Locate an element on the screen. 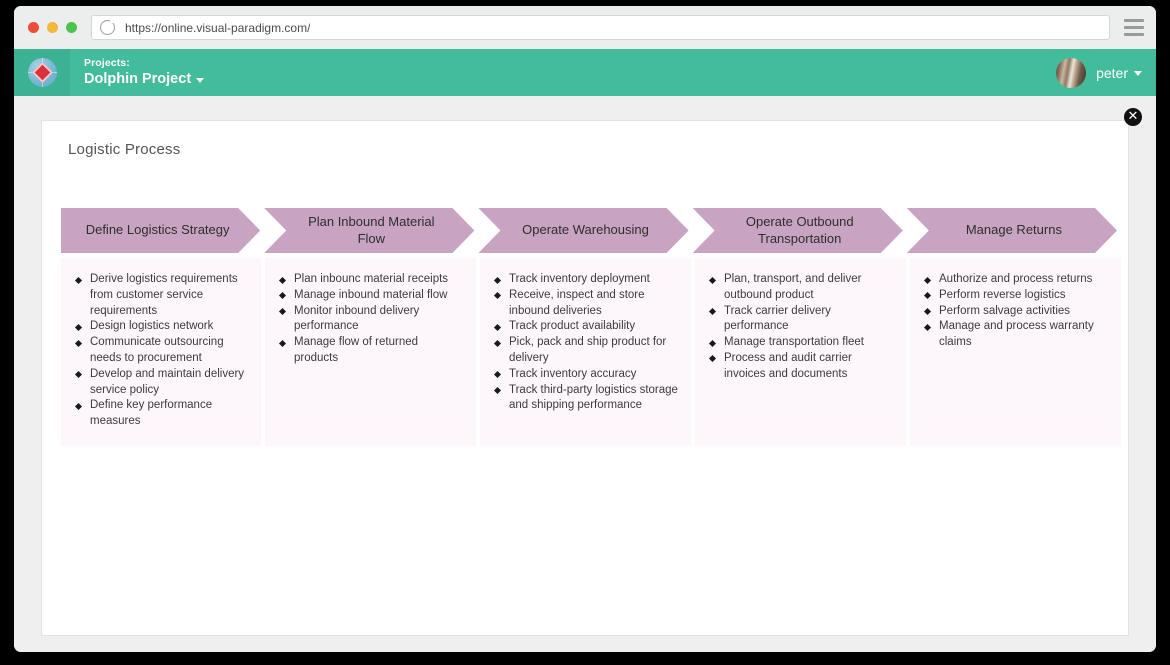 Image resolution: width=1170 pixels, height=665 pixels. user-menu: peter is located at coordinates (1106, 72).